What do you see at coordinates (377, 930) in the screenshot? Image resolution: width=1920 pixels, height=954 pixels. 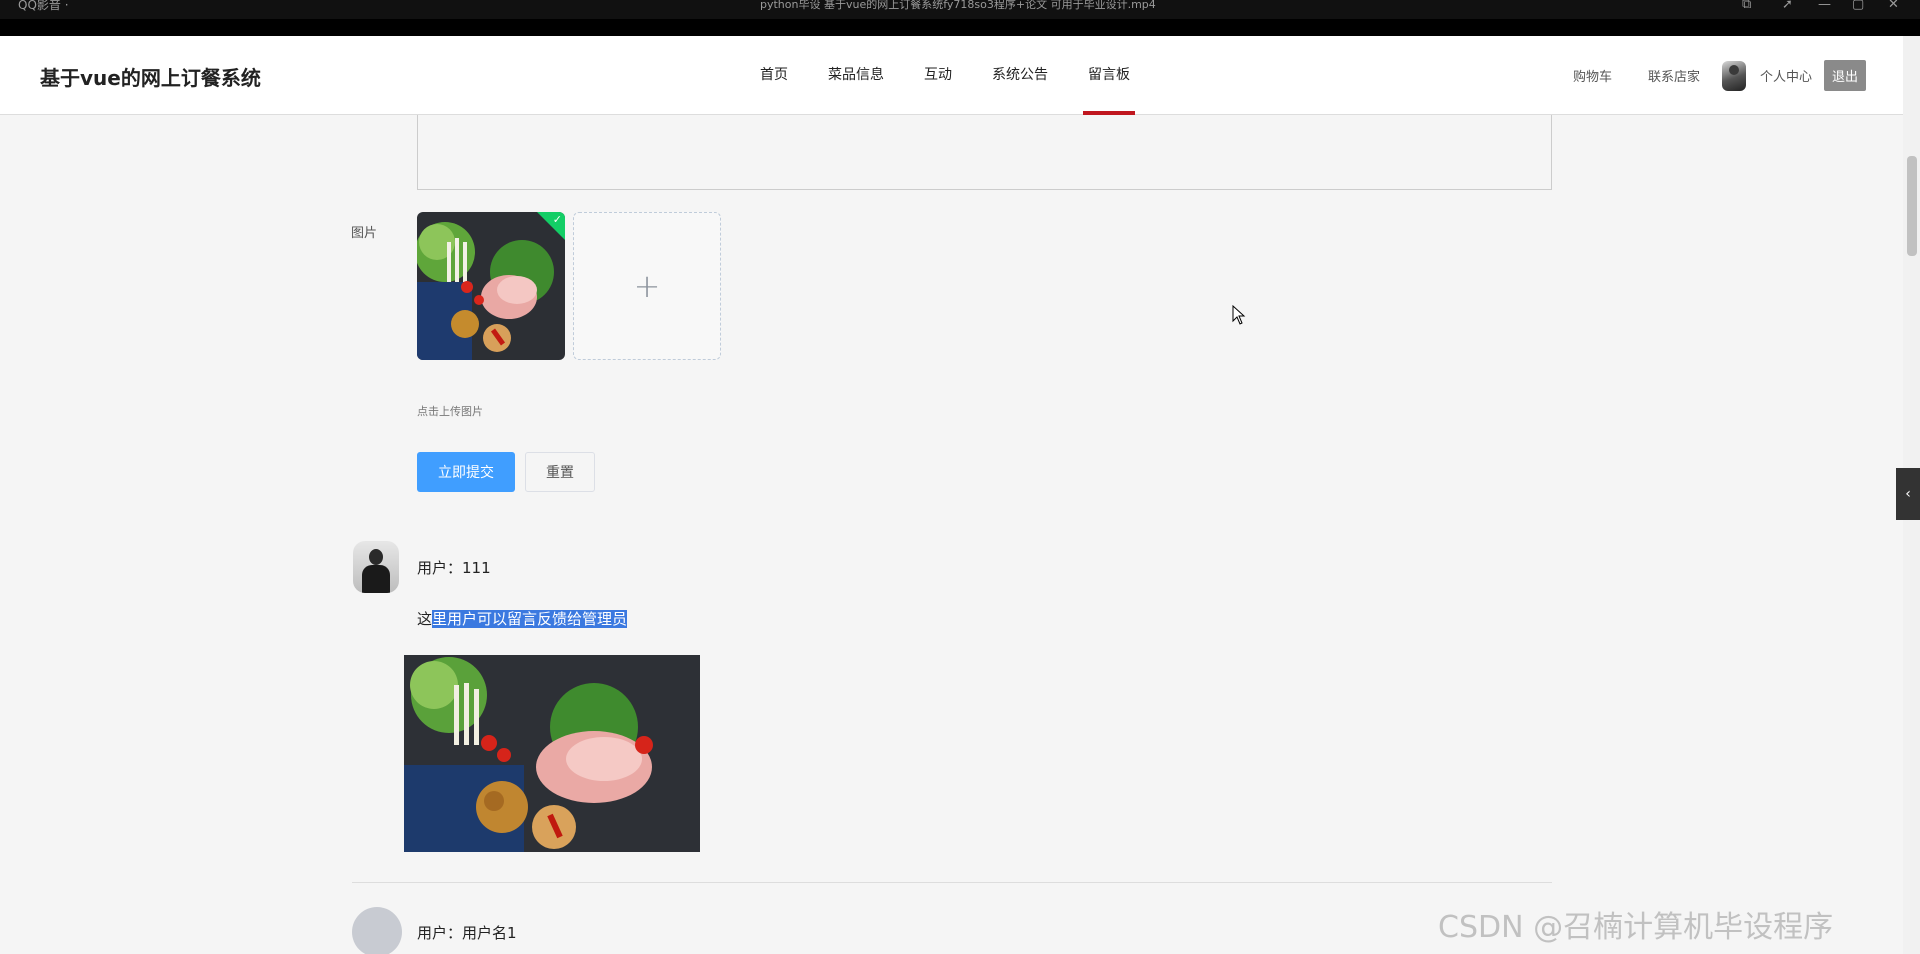 I see `comment-avatar-placeholder` at bounding box center [377, 930].